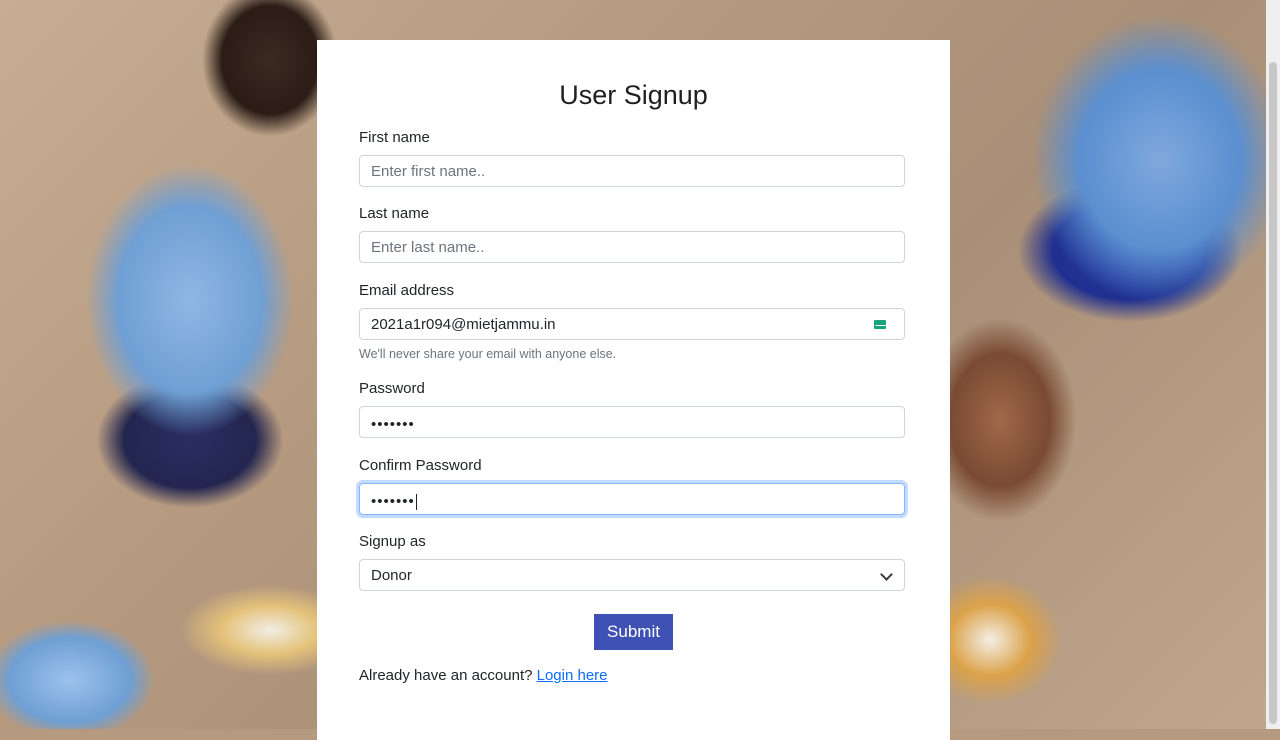  I want to click on signup-as-select: Donor, so click(632, 575).